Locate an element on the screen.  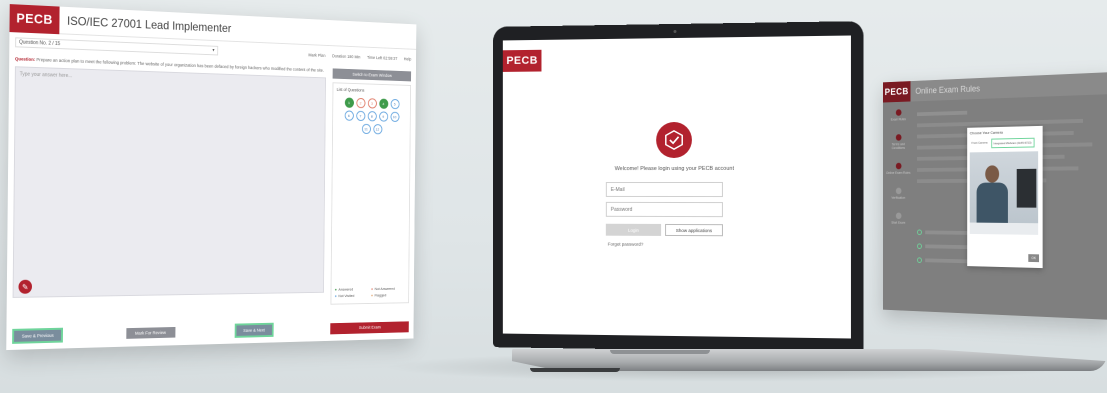
forgot-password-link: Forgot password? is located at coordinates (625, 244).